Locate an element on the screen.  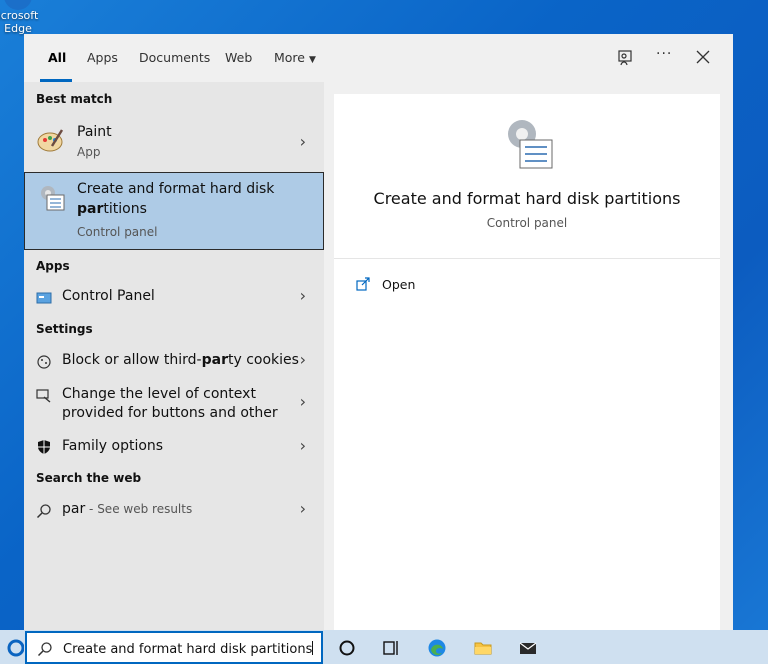
preview-title: Create and format hard disk partitions is located at coordinates (527, 198).